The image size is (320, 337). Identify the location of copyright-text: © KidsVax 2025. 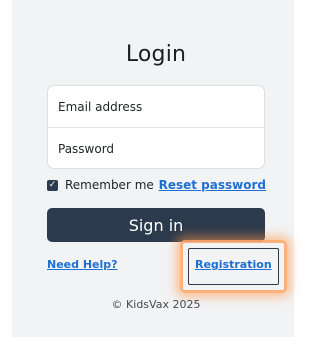
(156, 304).